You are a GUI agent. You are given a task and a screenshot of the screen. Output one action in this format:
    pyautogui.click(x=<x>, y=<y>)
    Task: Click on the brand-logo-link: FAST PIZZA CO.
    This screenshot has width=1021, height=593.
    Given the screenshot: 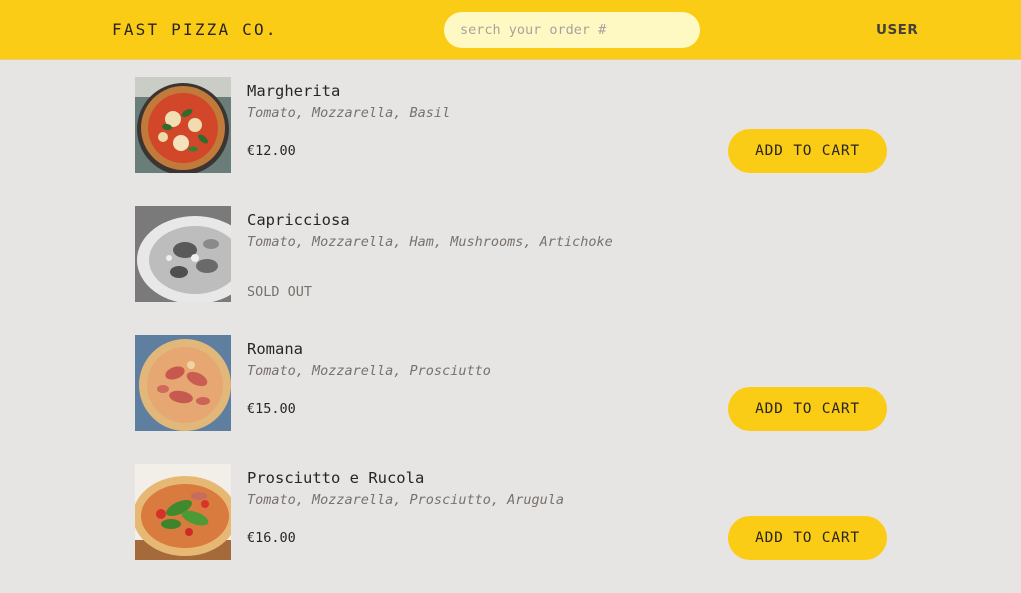 What is the action you would take?
    pyautogui.click(x=195, y=29)
    